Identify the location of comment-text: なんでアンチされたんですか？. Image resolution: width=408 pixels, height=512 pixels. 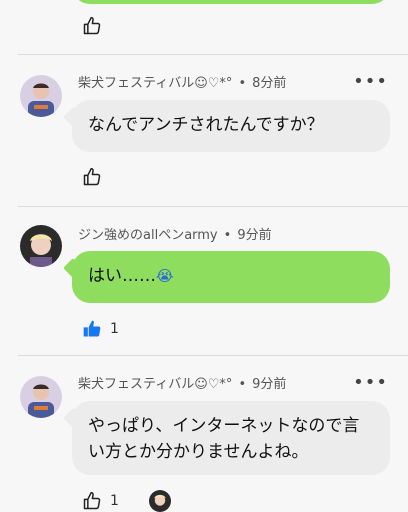
(206, 125).